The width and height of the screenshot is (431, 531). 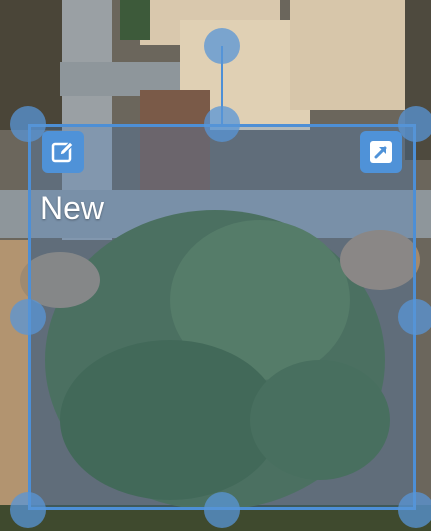 I want to click on bottom-right-handle, so click(x=414, y=510).